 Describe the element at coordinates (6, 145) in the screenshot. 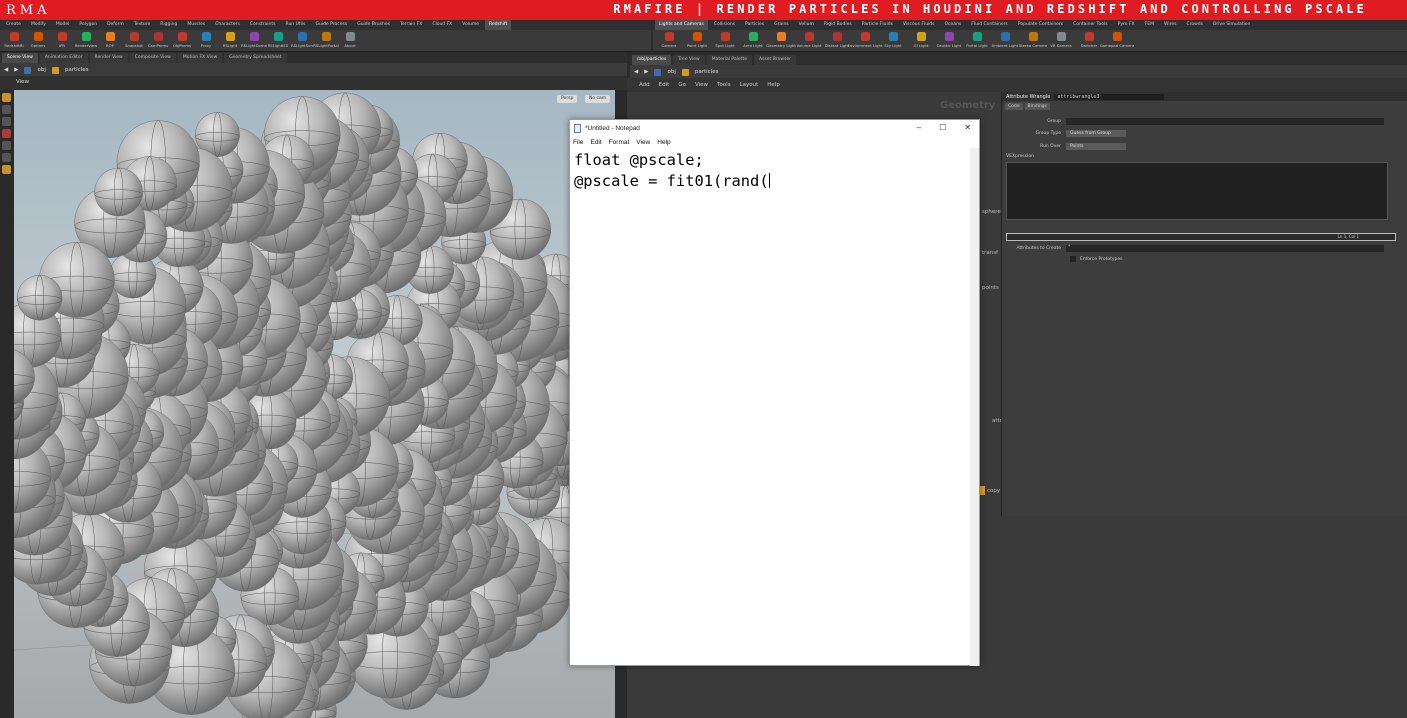

I see `handle-tool-icon` at that location.